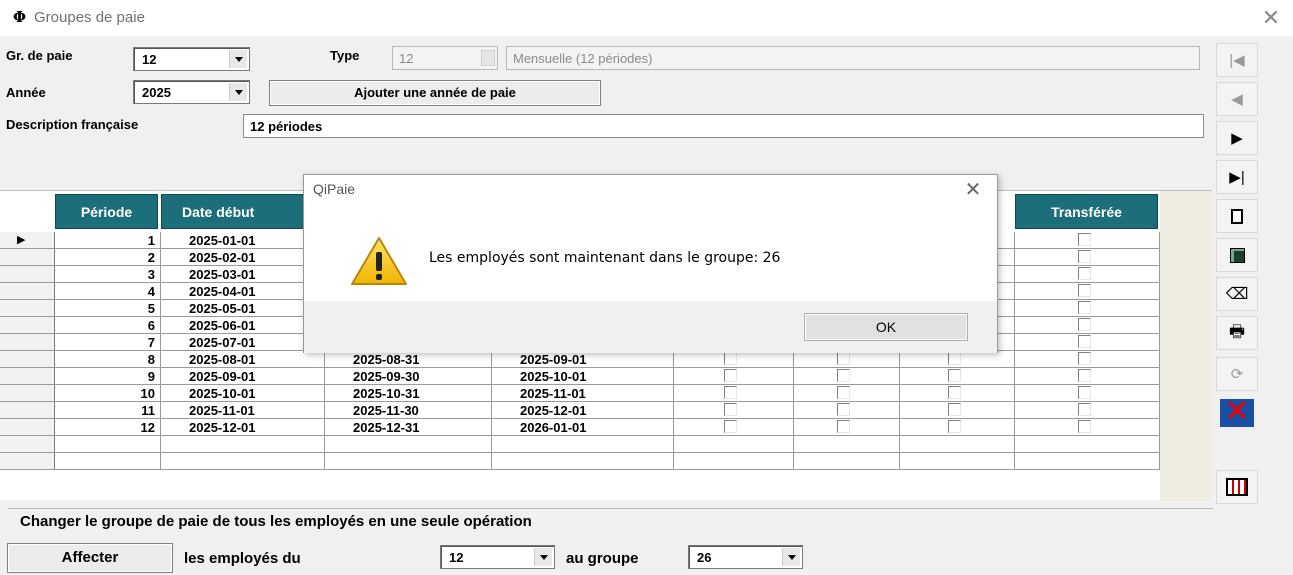  Describe the element at coordinates (745, 557) in the screenshot. I see `to-group-select: 26` at that location.